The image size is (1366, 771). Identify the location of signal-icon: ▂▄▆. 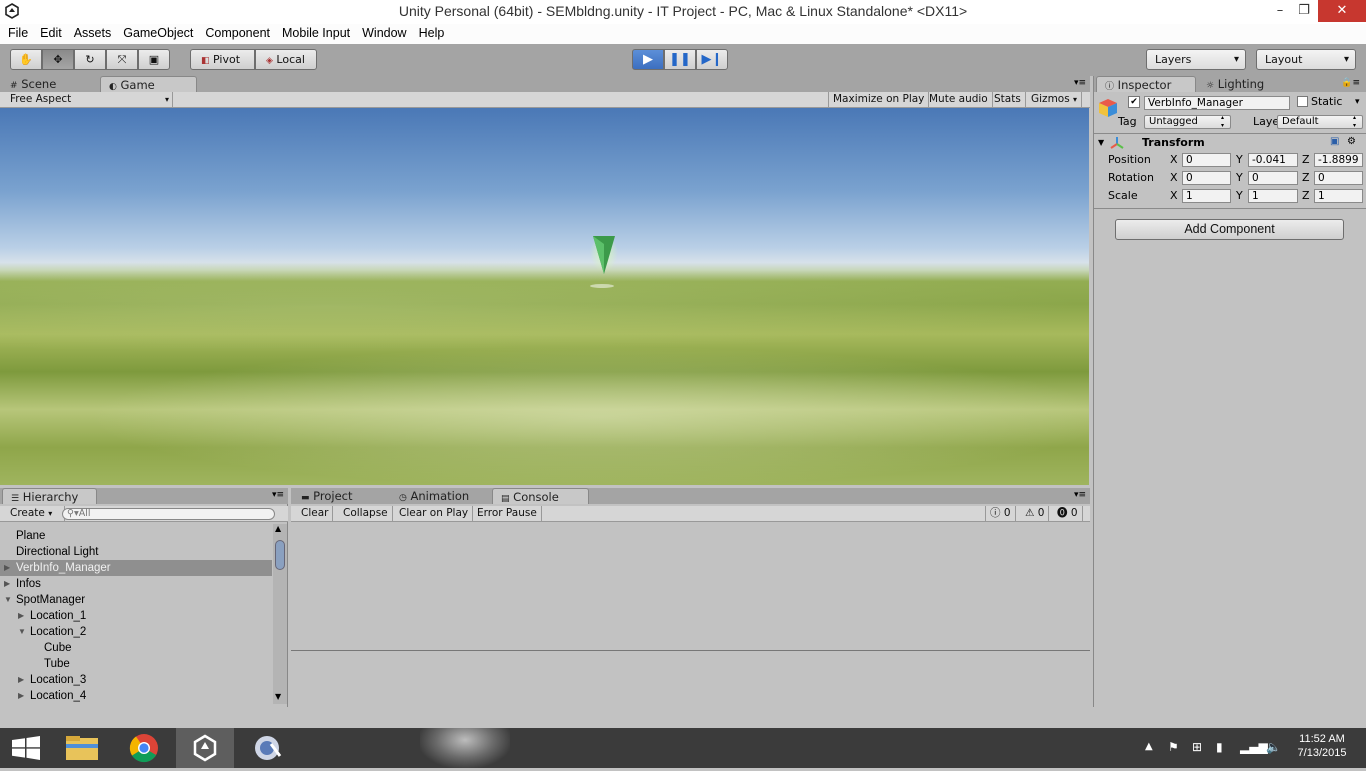
(1254, 747).